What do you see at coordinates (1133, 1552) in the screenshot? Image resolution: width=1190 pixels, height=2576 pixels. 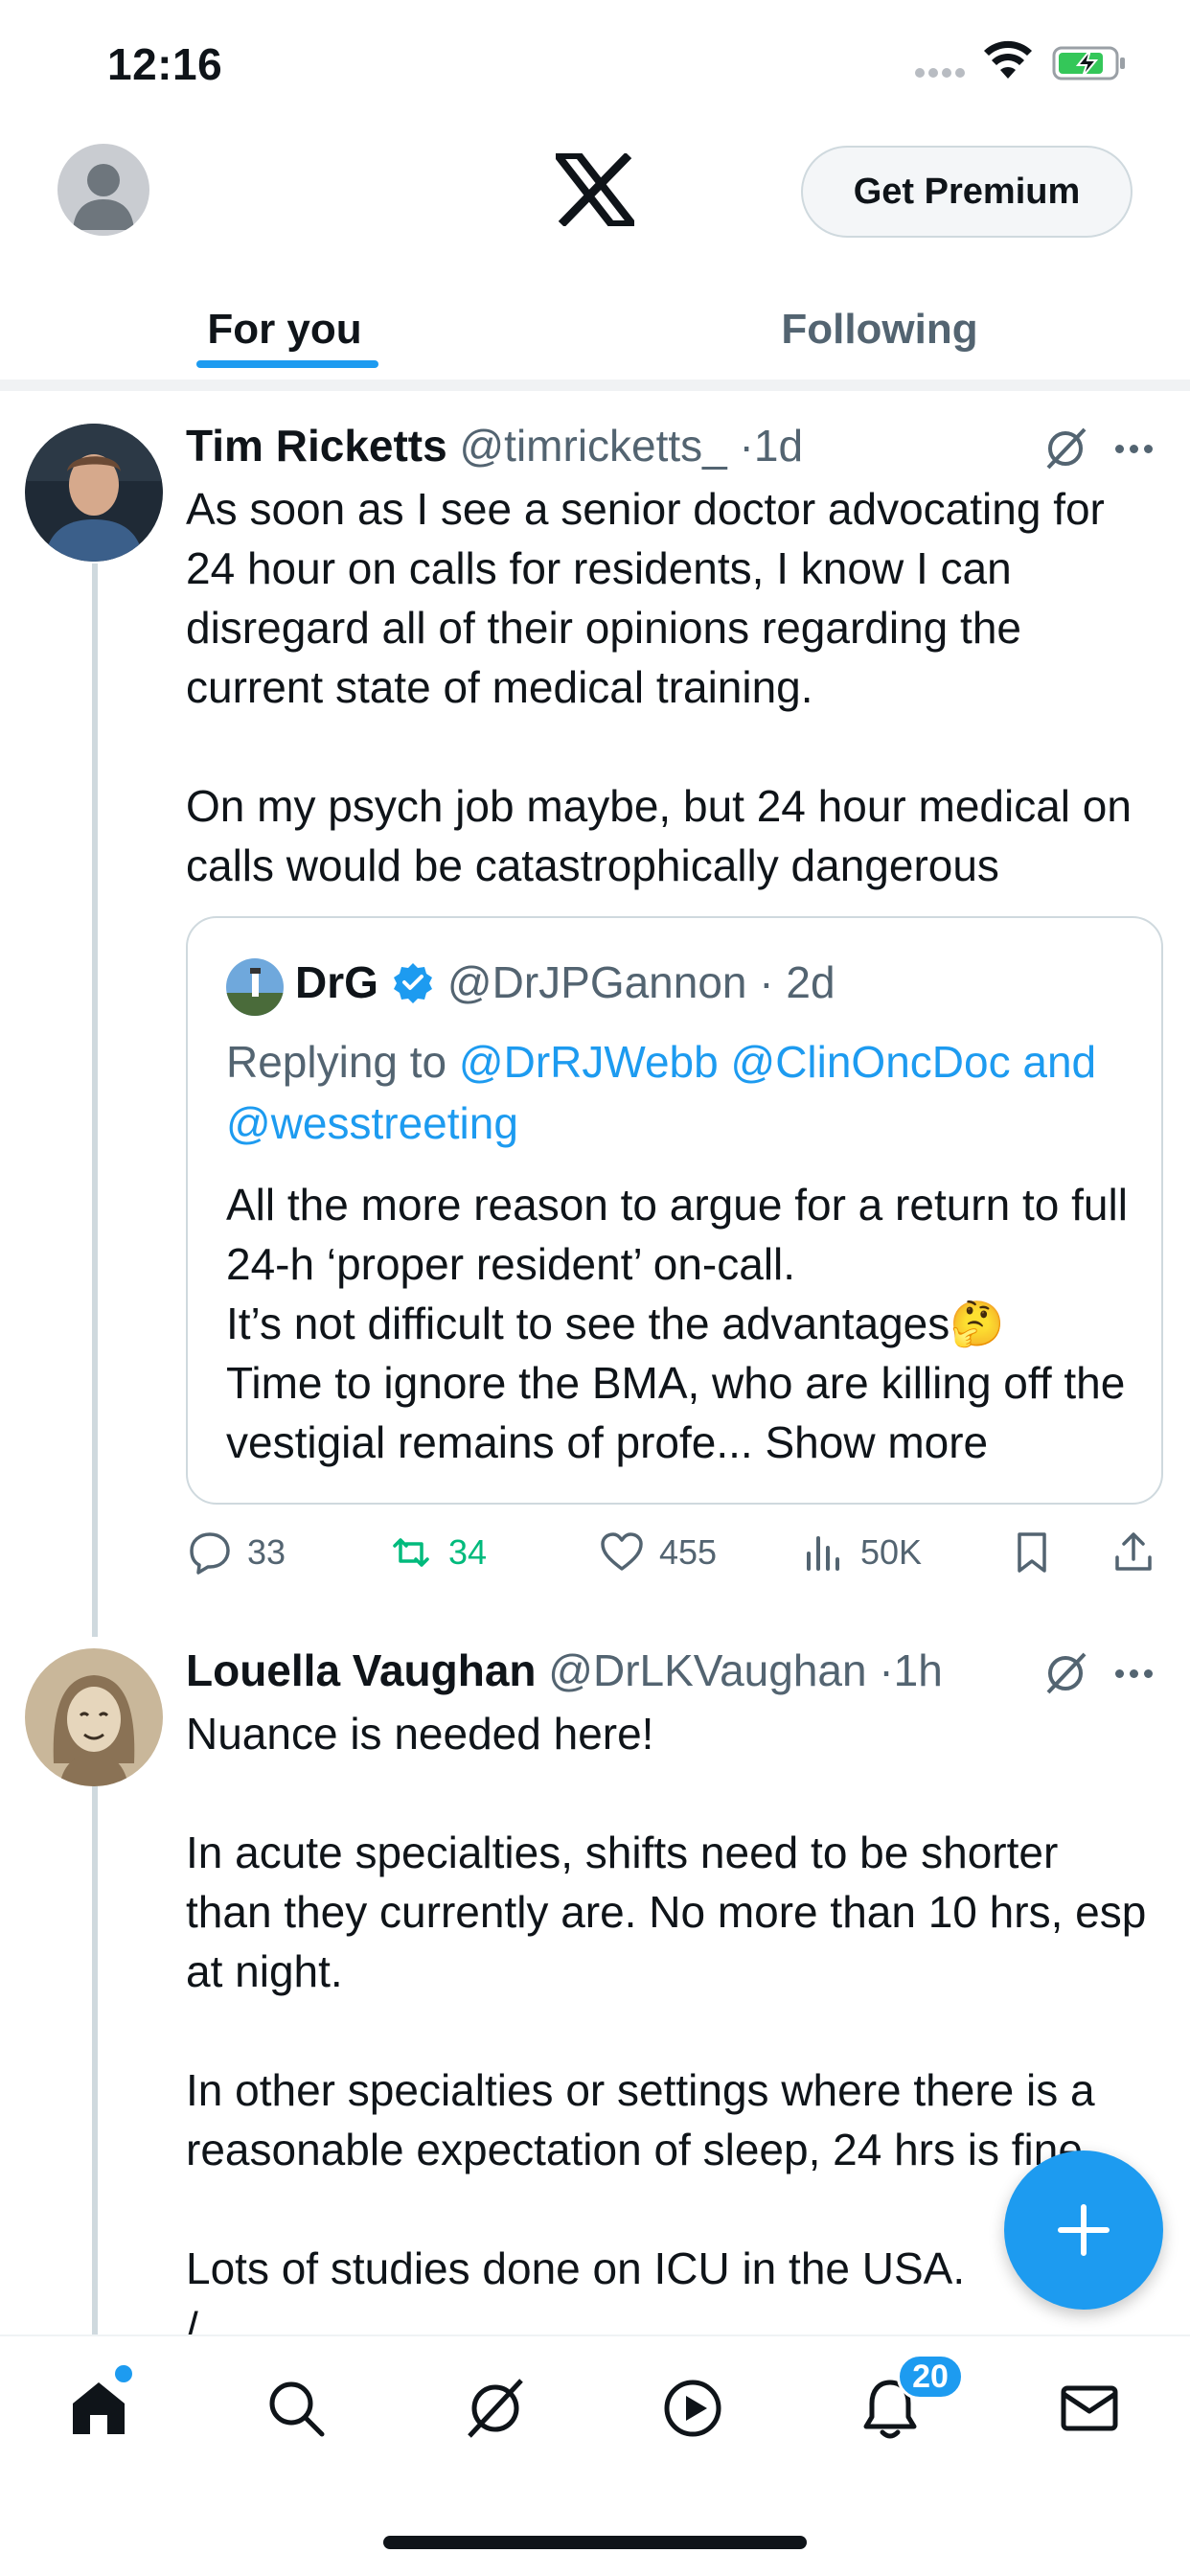 I see `share-icon` at bounding box center [1133, 1552].